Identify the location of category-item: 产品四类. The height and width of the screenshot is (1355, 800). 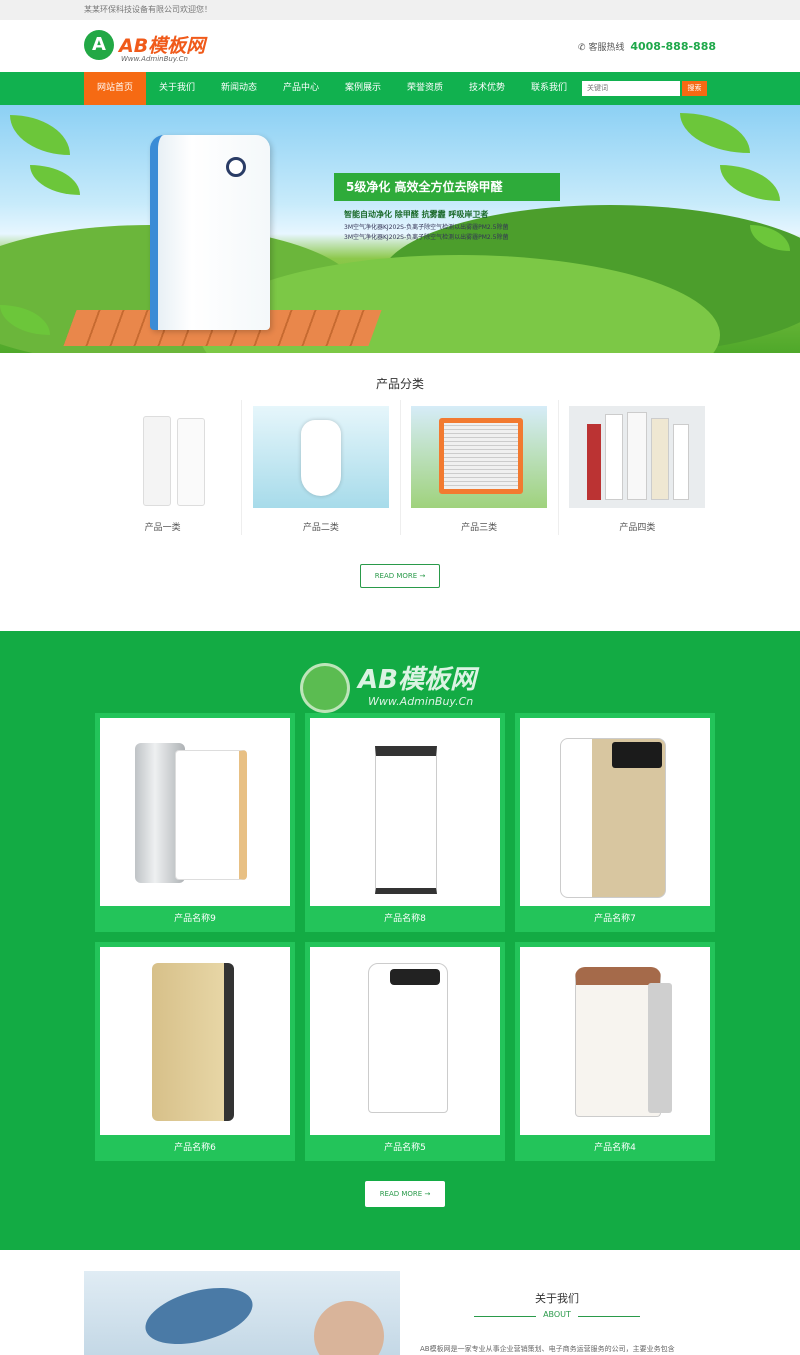
(637, 467).